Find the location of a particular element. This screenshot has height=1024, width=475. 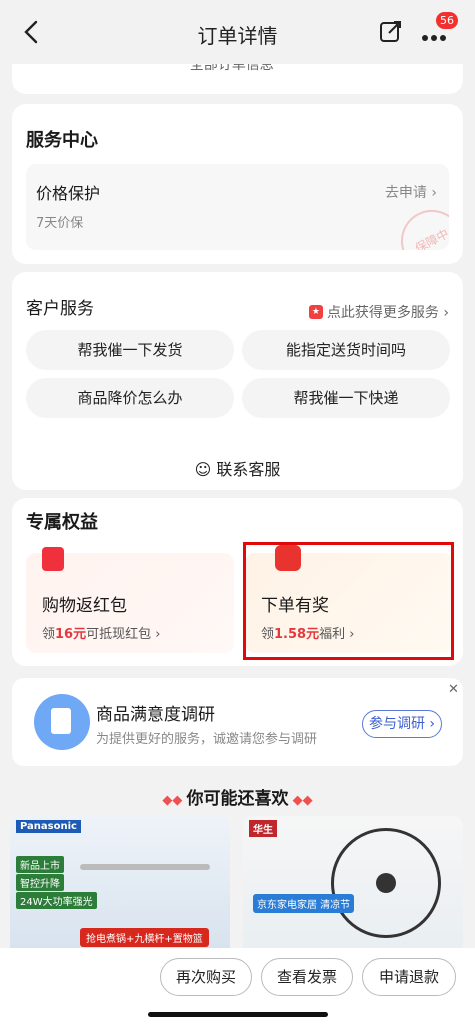

brand-logo: Panasonic is located at coordinates (48, 826).